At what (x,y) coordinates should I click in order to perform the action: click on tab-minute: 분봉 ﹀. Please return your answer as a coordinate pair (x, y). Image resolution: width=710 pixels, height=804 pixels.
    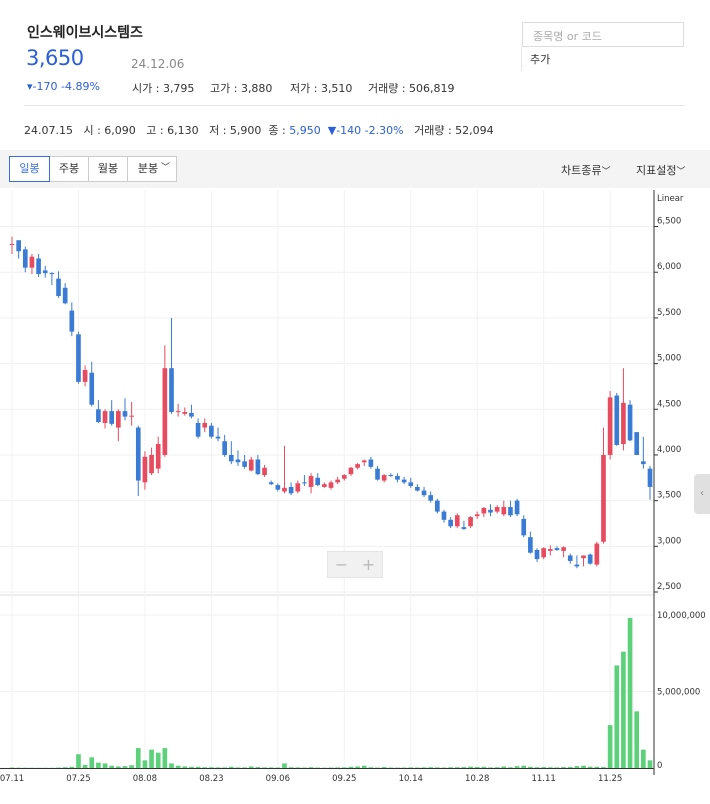
    Looking at the image, I should click on (152, 169).